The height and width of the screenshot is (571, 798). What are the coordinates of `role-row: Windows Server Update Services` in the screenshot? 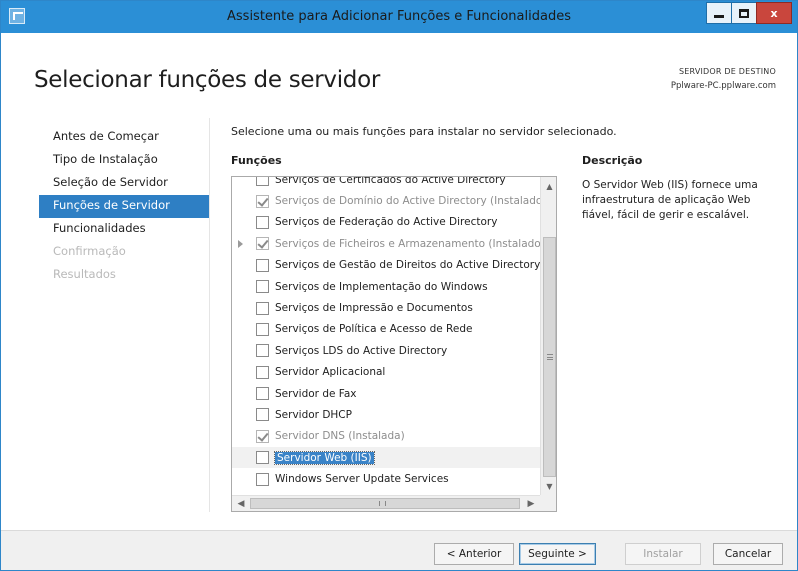 It's located at (386, 478).